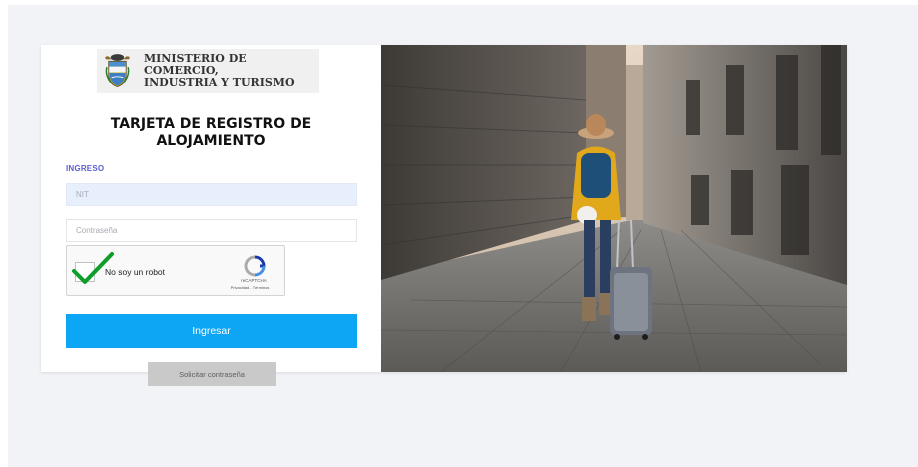  Describe the element at coordinates (4, 233) in the screenshot. I see `left-border` at that location.